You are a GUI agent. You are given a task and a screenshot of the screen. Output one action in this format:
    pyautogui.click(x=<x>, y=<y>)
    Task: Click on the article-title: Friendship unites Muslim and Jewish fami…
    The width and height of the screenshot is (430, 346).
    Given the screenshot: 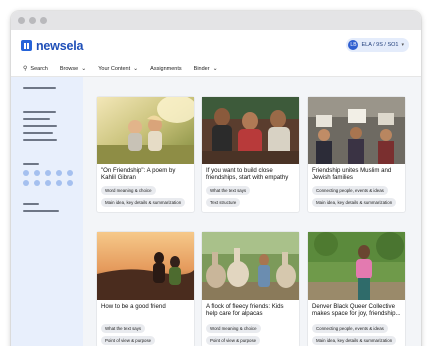 What is the action you would take?
    pyautogui.click(x=356, y=175)
    